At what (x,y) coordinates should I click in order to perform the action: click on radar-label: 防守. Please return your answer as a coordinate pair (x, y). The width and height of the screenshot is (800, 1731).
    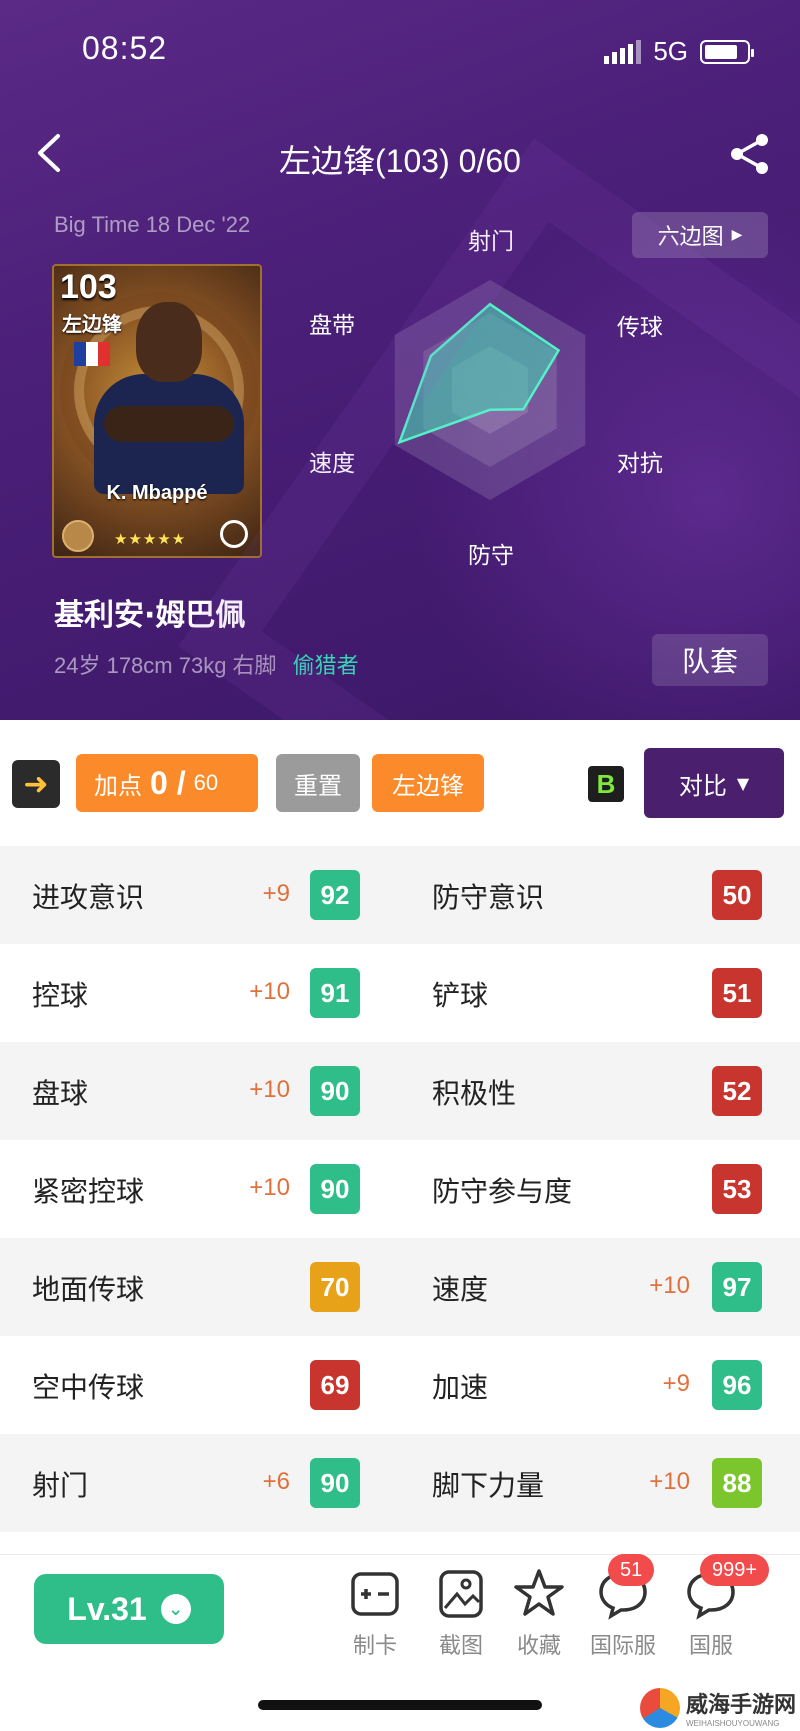
    Looking at the image, I should click on (491, 556).